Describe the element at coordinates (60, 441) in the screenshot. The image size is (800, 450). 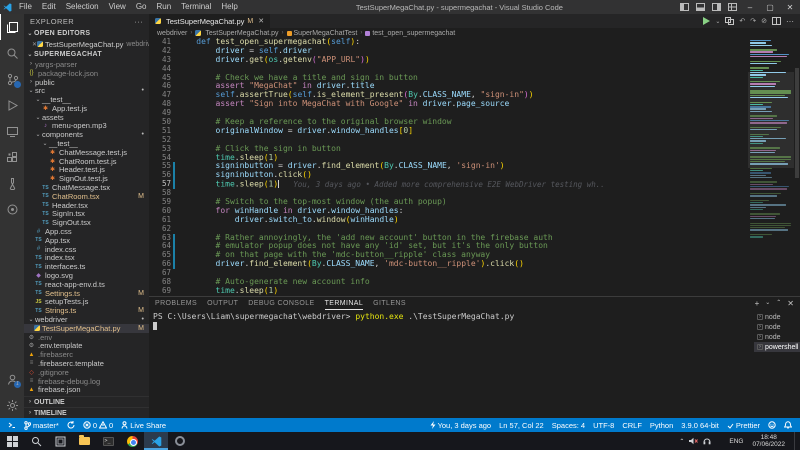
I see `task-view-icon` at that location.